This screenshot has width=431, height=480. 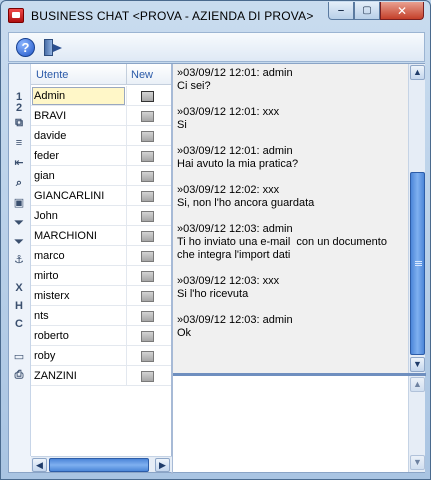 I want to click on table-row: roberto, so click(x=101, y=336).